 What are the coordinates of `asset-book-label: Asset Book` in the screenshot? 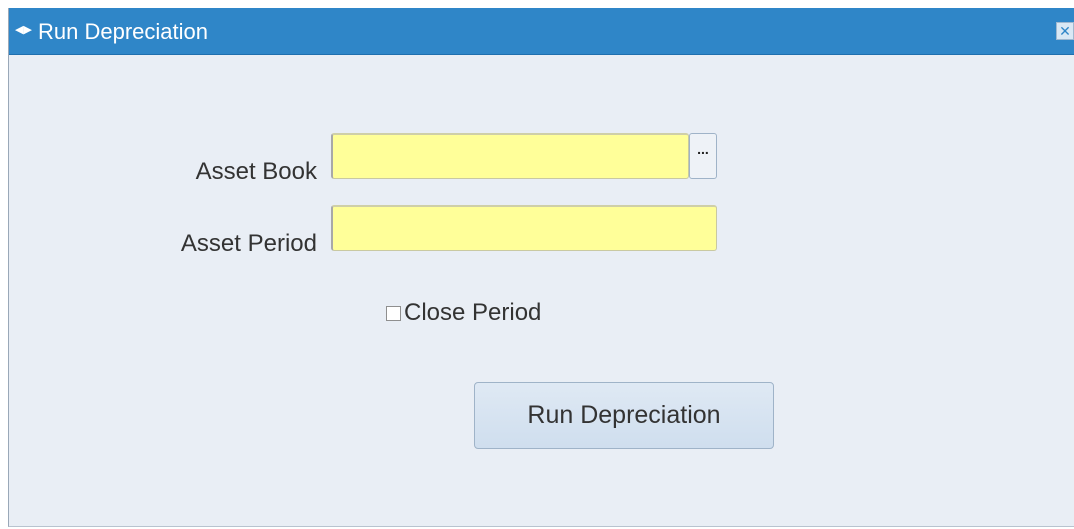 It's located at (256, 171).